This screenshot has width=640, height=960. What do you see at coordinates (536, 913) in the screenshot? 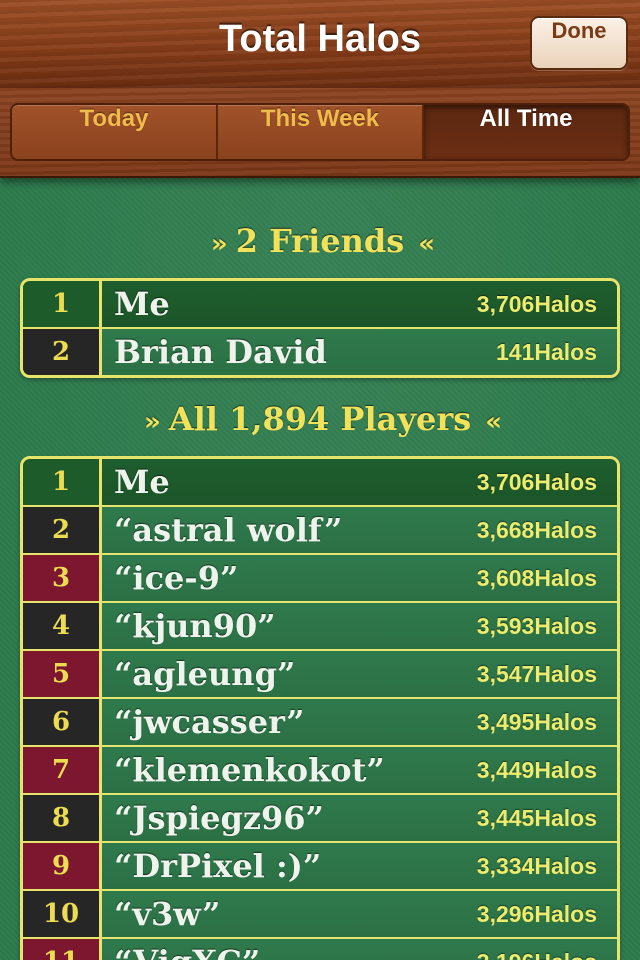
I see `player-score: 3,296Halos` at bounding box center [536, 913].